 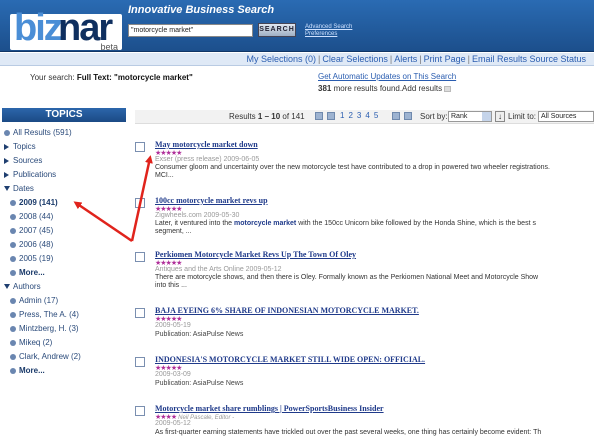 I want to click on sidebar-date-2005: 2005 (19), so click(x=31, y=258).